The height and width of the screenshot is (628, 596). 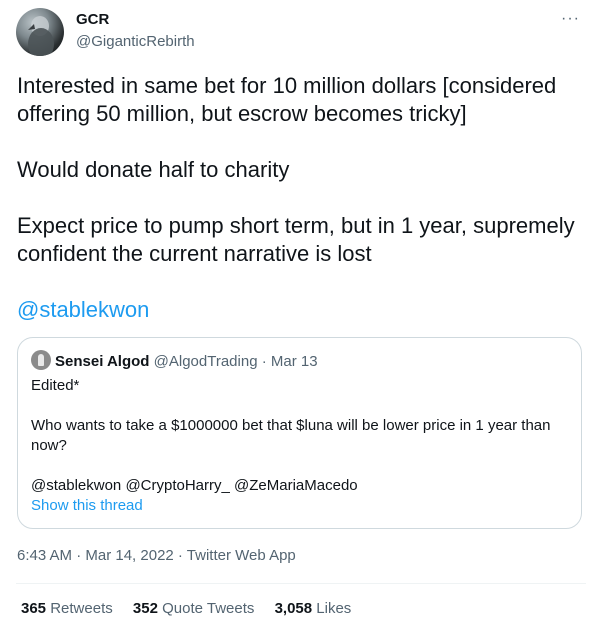 I want to click on quote-tweets-stat: 352 Quote Tweets, so click(x=193, y=608).